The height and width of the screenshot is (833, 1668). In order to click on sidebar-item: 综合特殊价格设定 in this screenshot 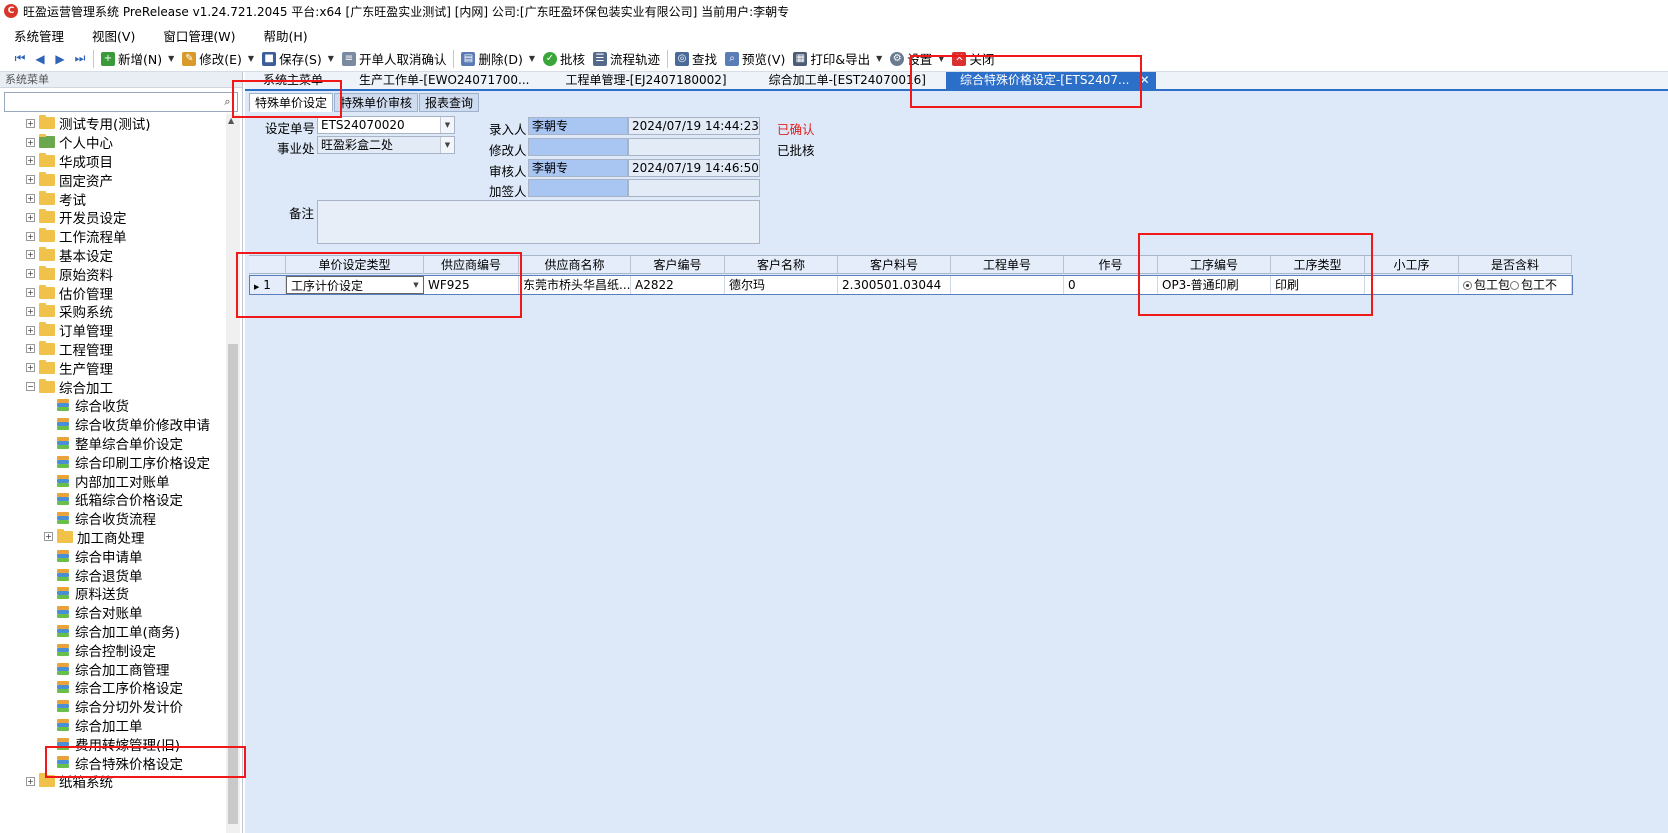, I will do `click(113, 763)`.